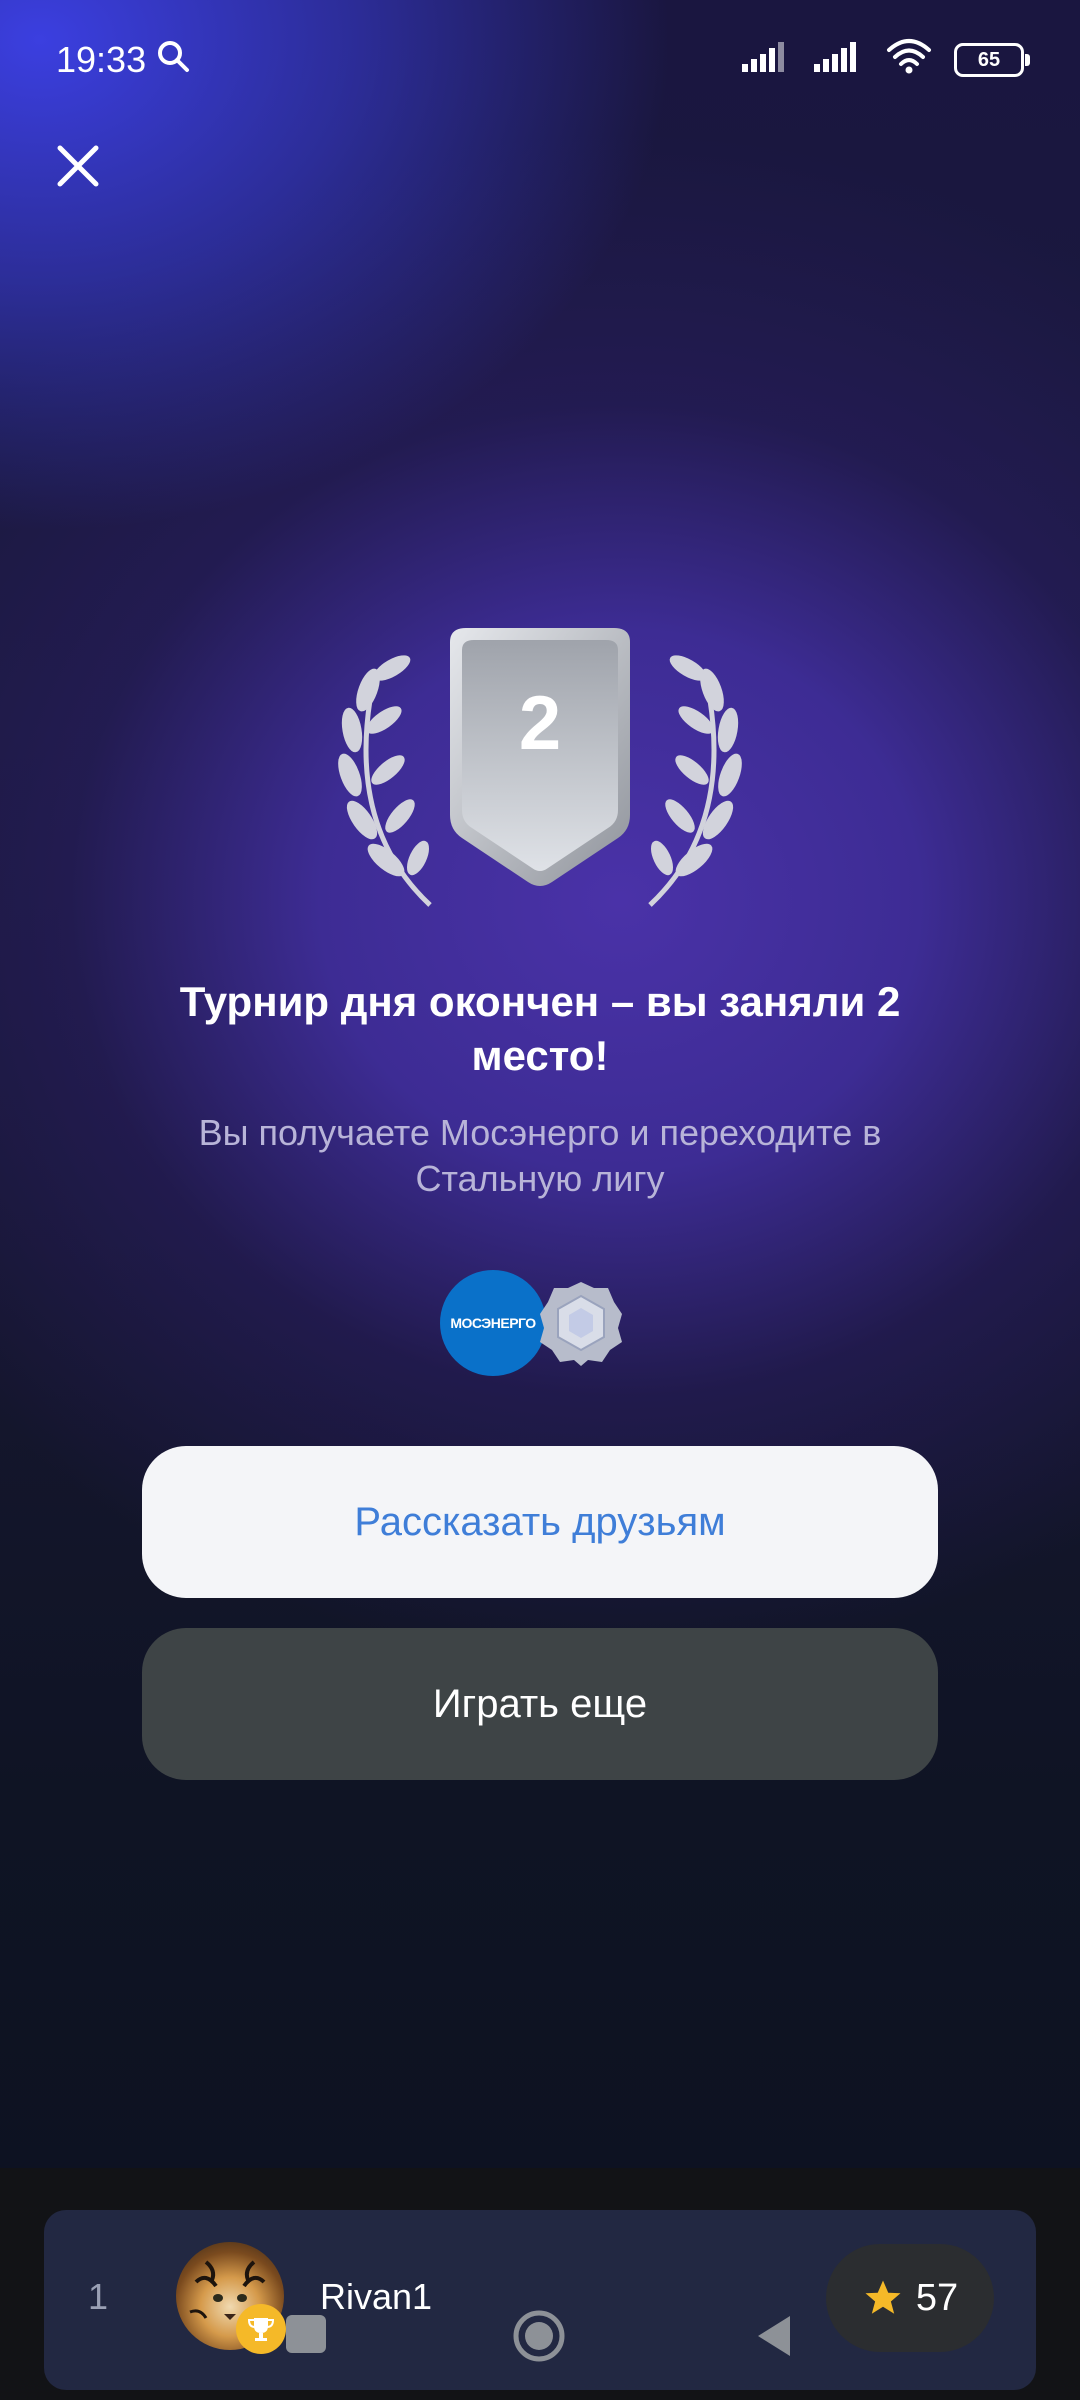 This screenshot has height=2400, width=1080. I want to click on status-left: 19:33, so click(123, 60).